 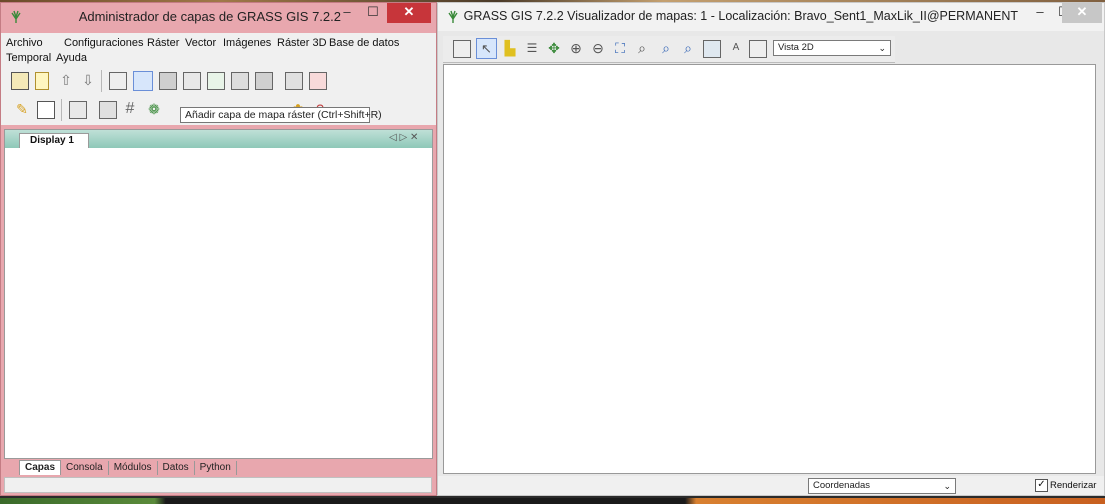 What do you see at coordinates (712, 49) in the screenshot?
I see `analyze-icon` at bounding box center [712, 49].